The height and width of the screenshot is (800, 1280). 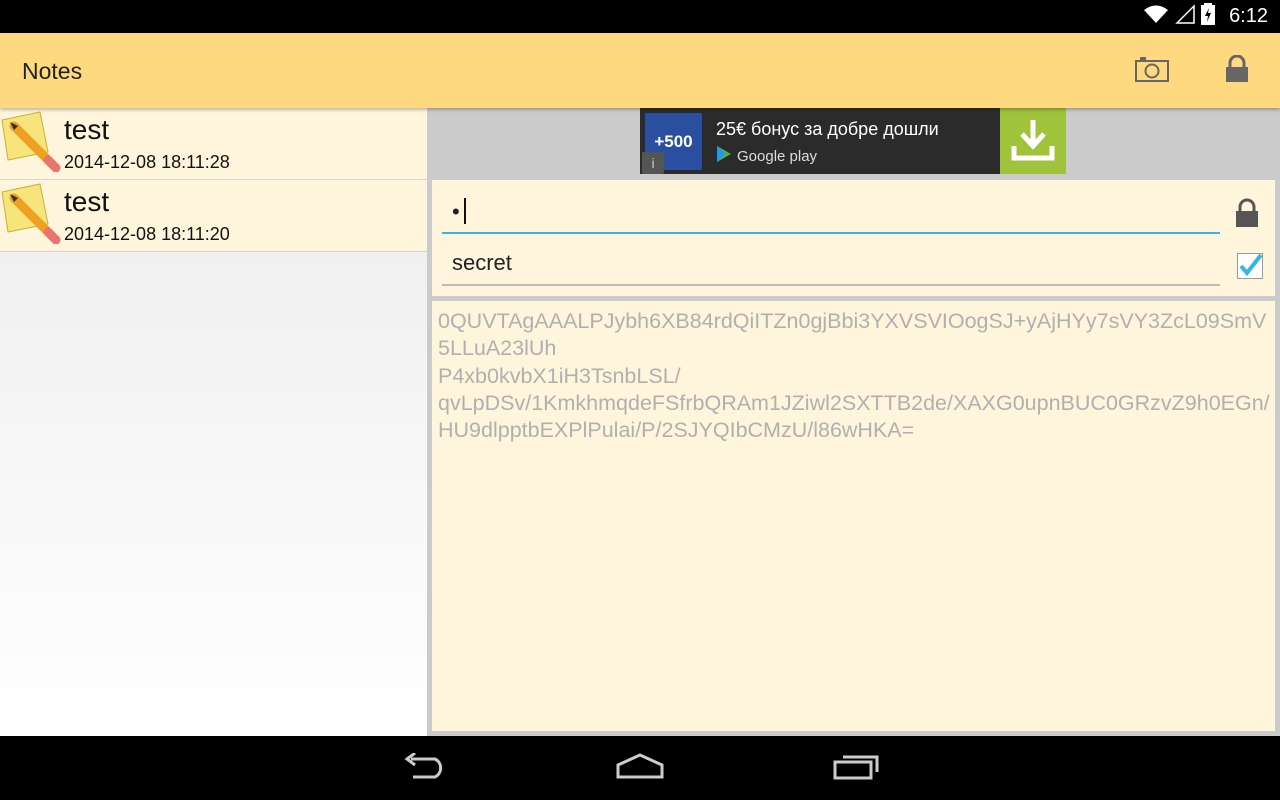 What do you see at coordinates (147, 234) in the screenshot?
I see `note-date: 2014-12-08 18:11:20` at bounding box center [147, 234].